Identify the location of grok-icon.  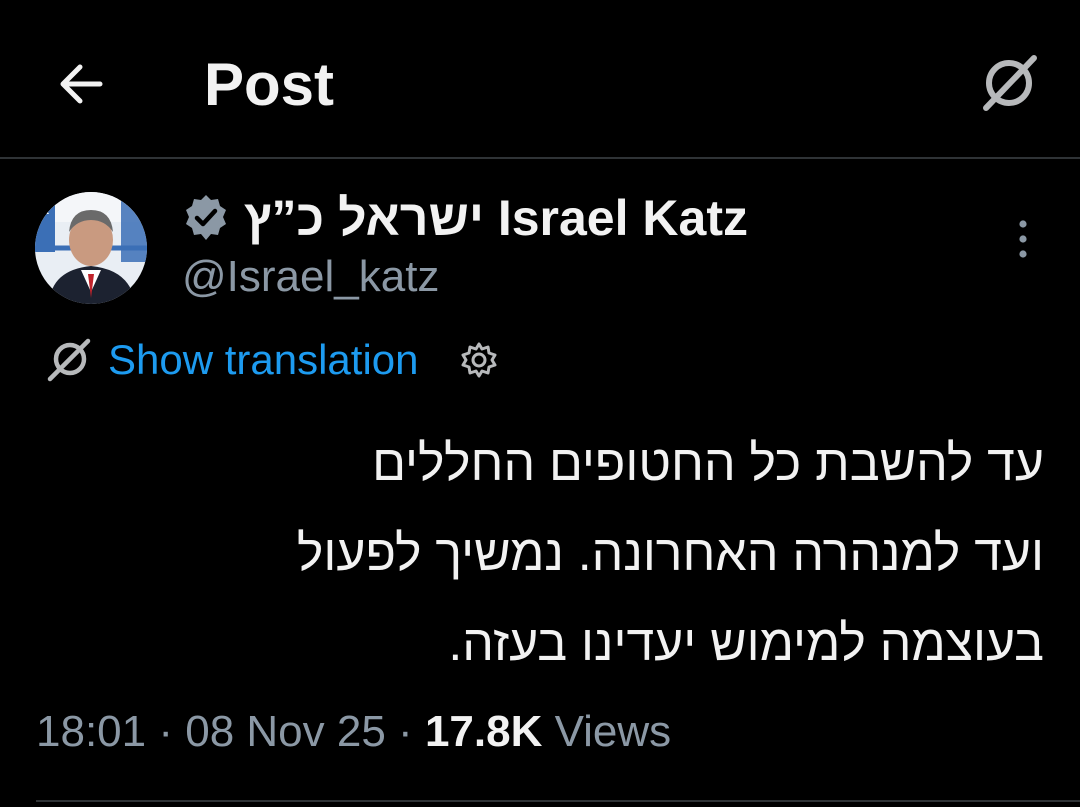
(1009, 83).